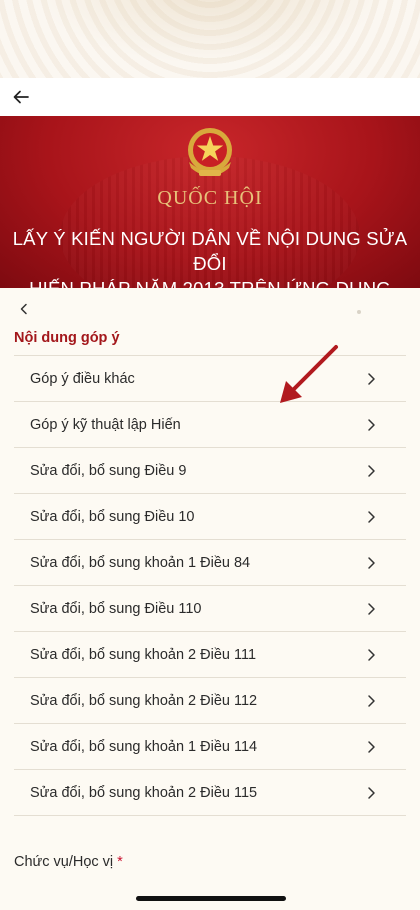 Image resolution: width=420 pixels, height=910 pixels. I want to click on decorative-header-pattern, so click(210, 39).